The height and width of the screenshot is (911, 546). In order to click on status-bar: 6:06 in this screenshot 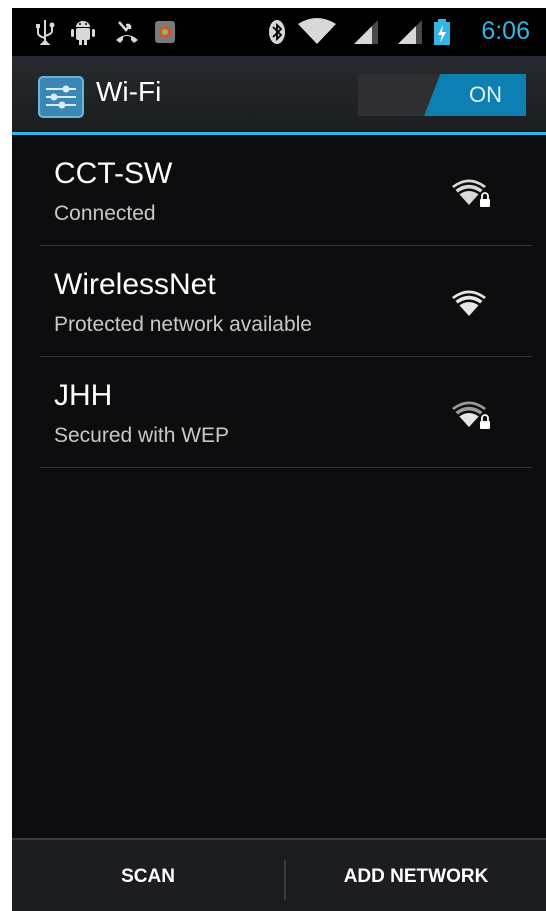, I will do `click(279, 32)`.